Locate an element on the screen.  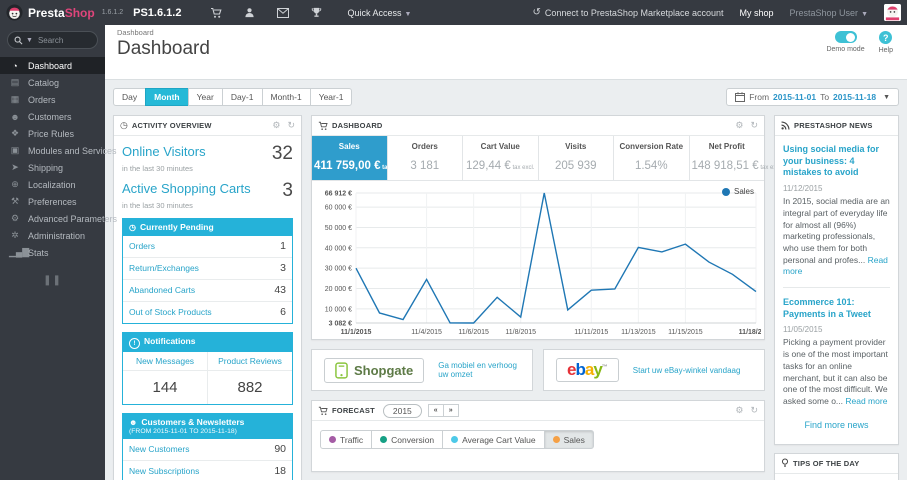
search-input is located at coordinates (63, 40).